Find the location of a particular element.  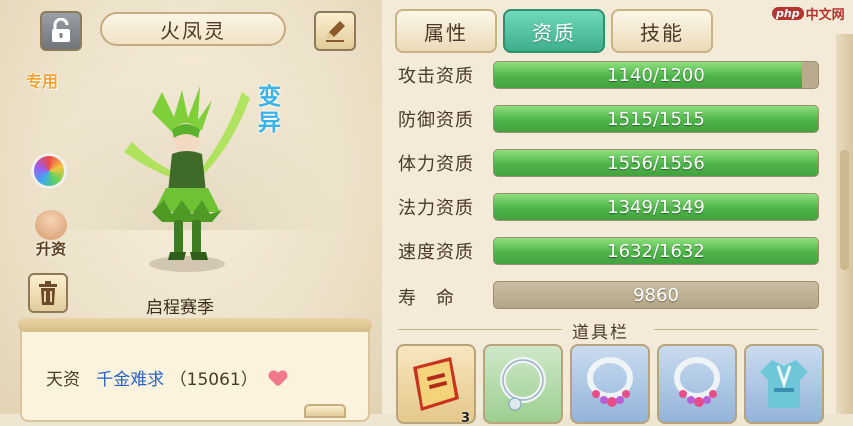

upgrade-aptitude-label: 升资 is located at coordinates (50, 249).